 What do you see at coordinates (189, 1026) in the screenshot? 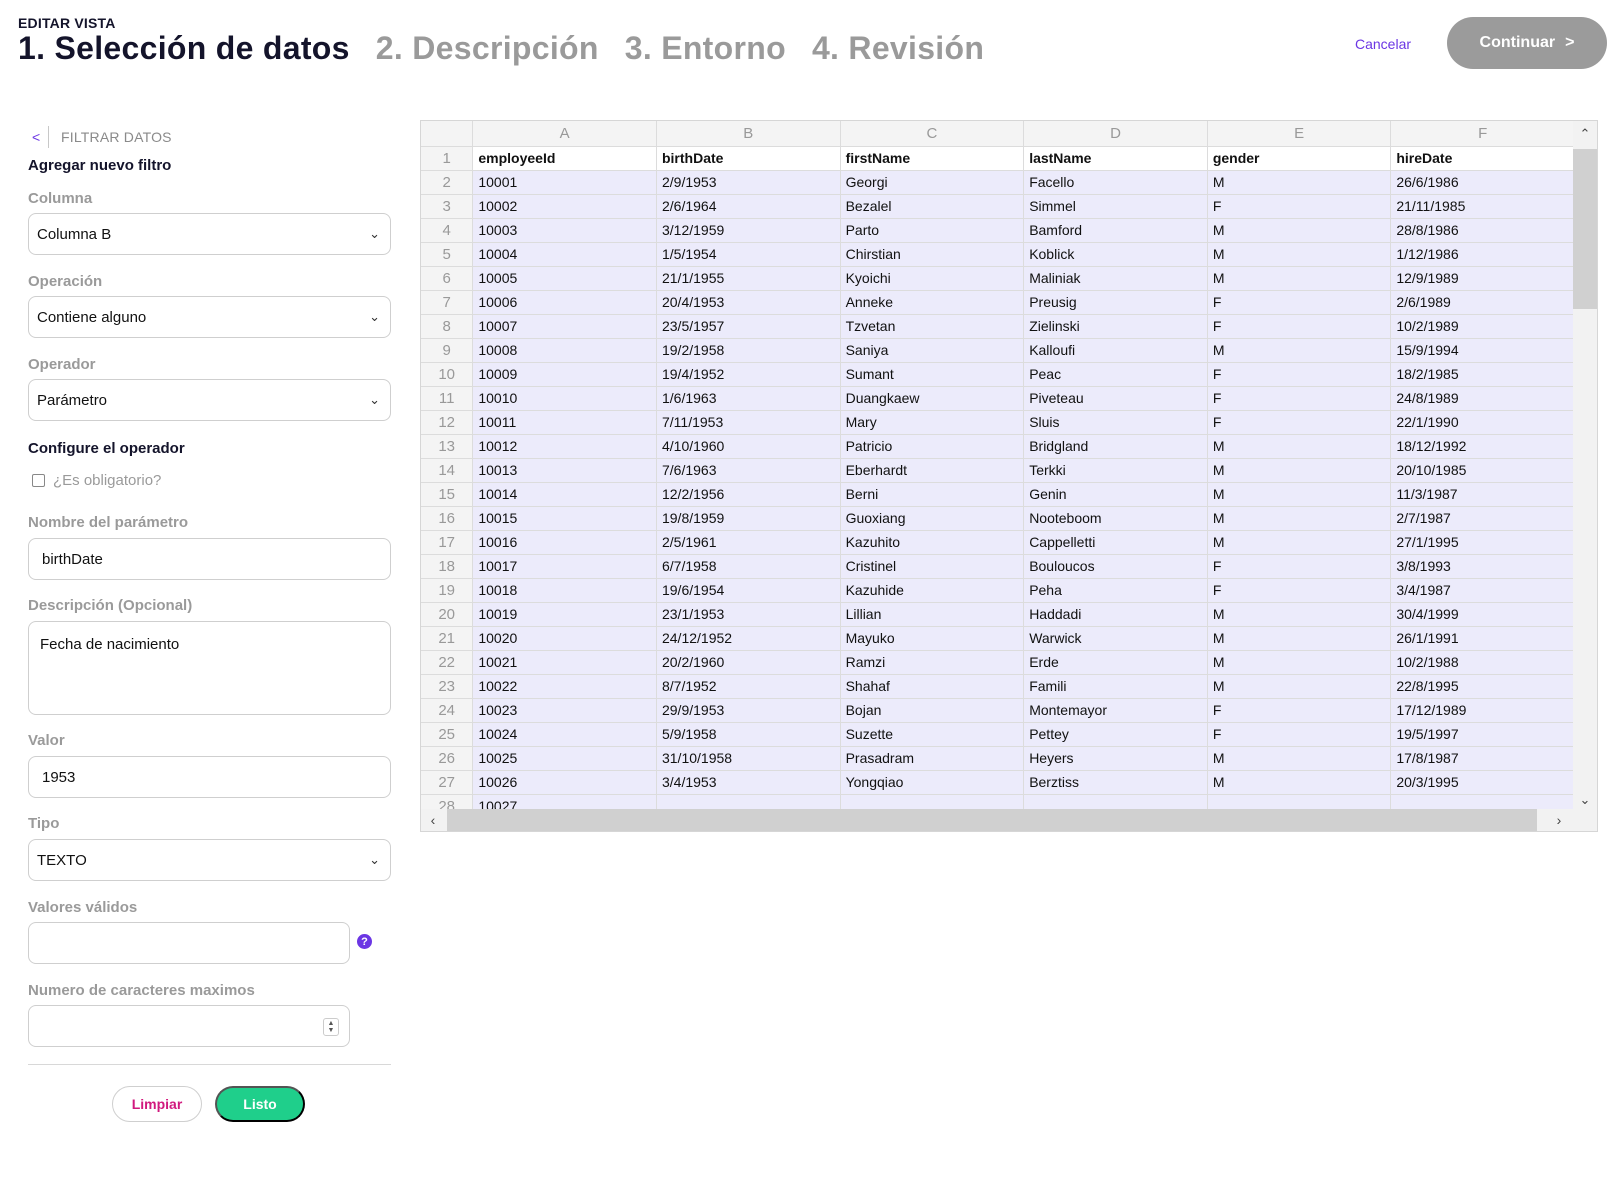
I see `max-chars-input: ▲ ▼` at bounding box center [189, 1026].